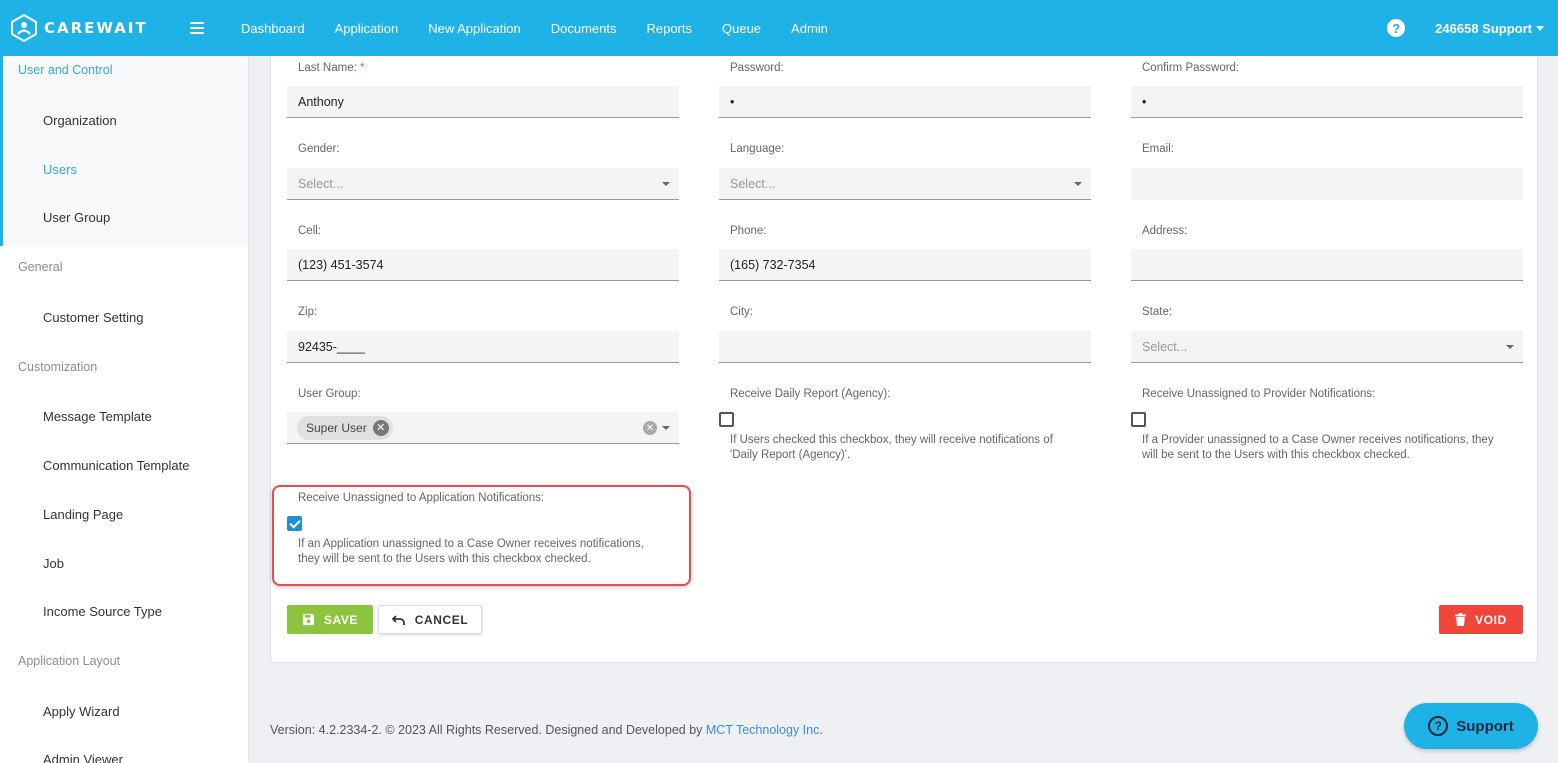 This screenshot has height=763, width=1558. I want to click on help-icon: ?, so click(1396, 28).